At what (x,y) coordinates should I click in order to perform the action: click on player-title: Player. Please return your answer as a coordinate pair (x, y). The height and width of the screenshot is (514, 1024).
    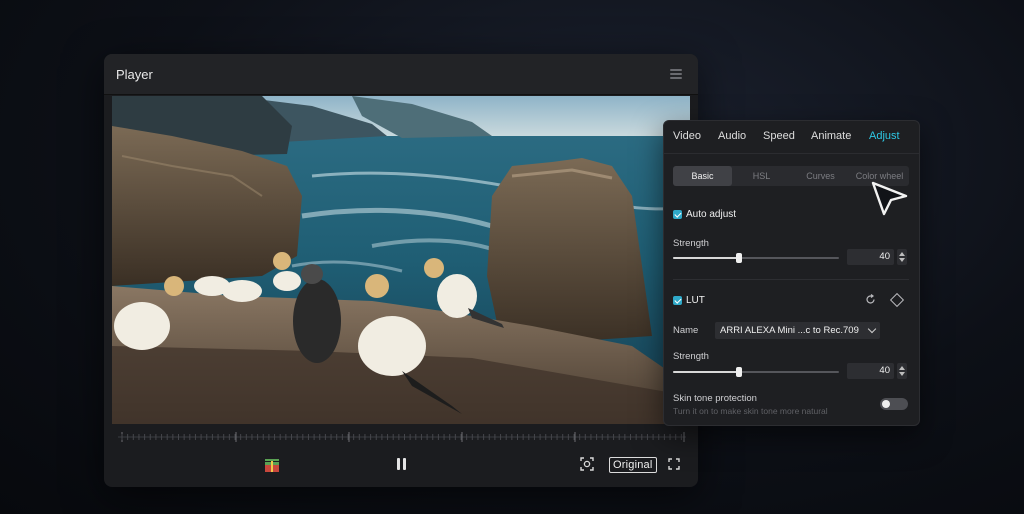
    Looking at the image, I should click on (134, 74).